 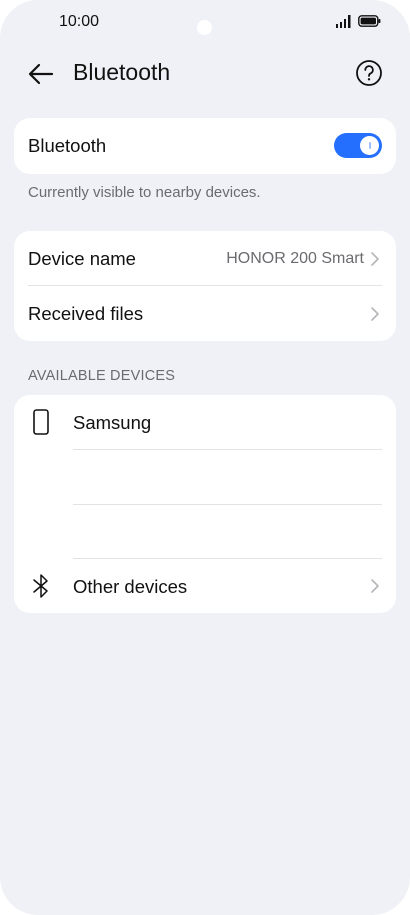 I want to click on signal-icon, so click(x=343, y=21).